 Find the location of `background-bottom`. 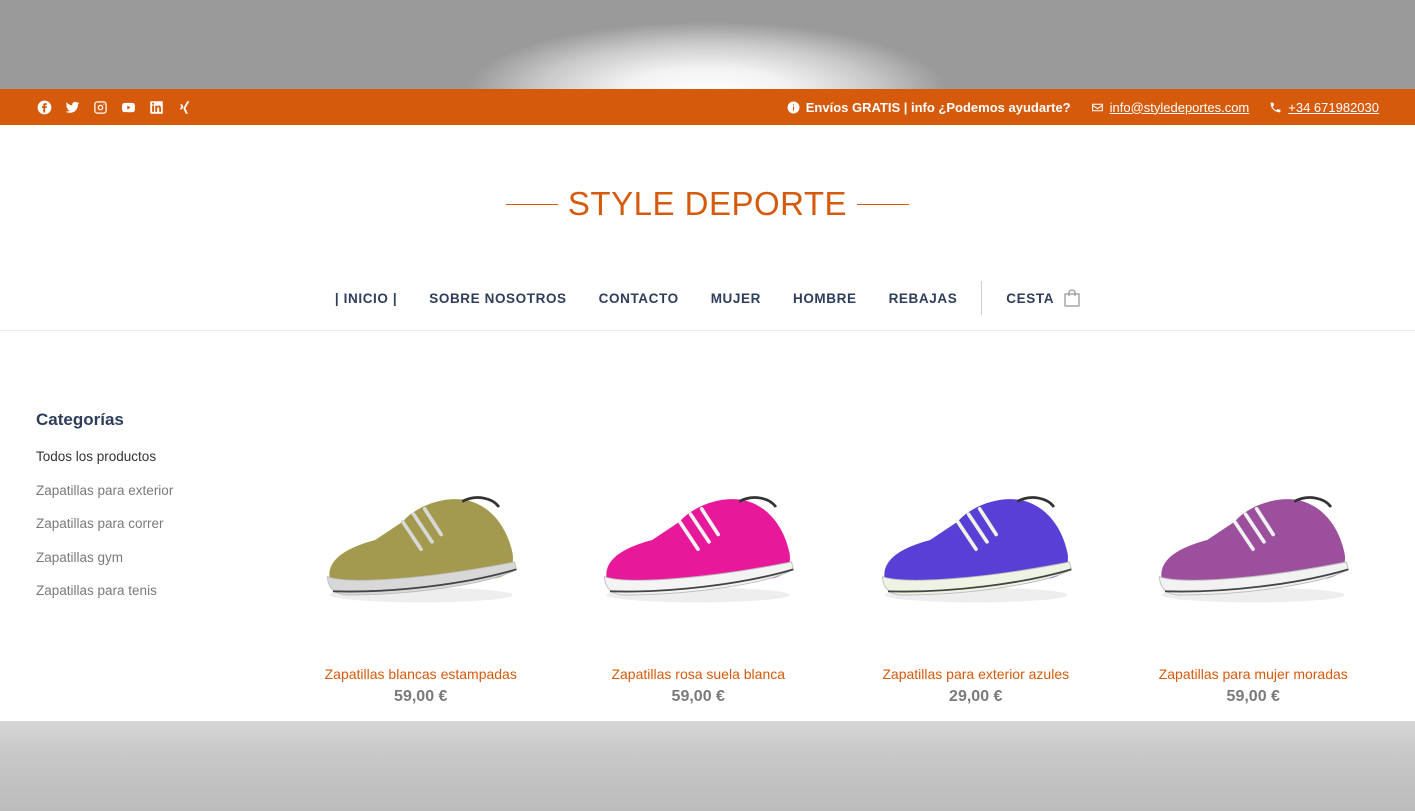

background-bottom is located at coordinates (707, 766).